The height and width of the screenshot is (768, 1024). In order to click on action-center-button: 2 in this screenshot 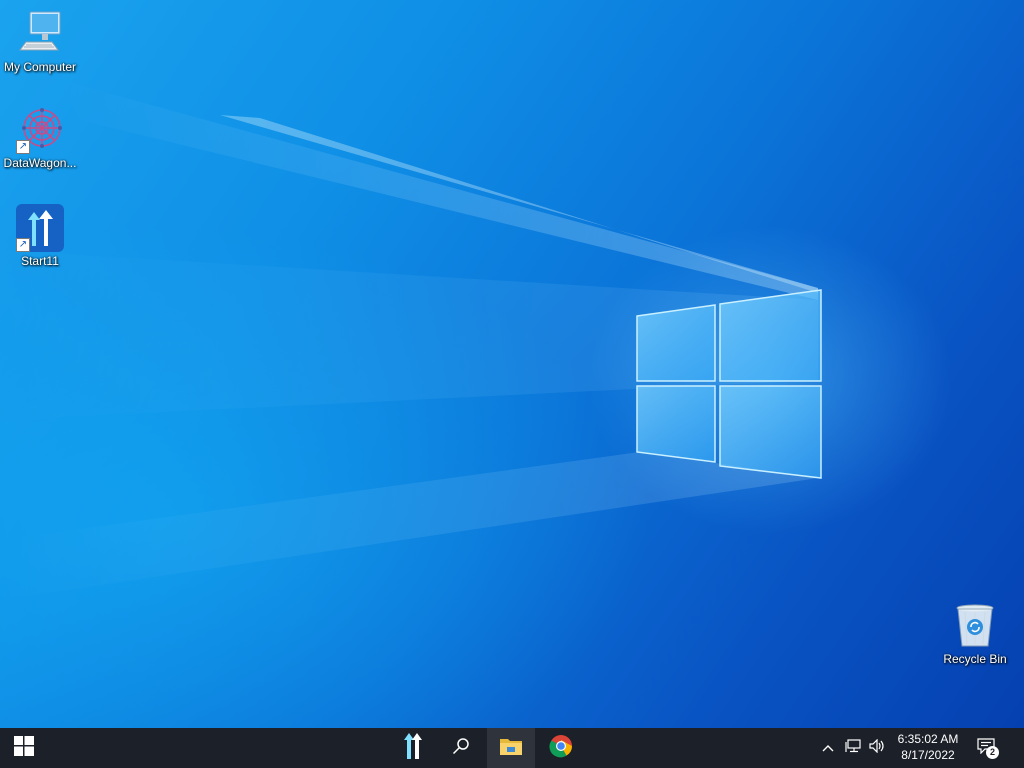, I will do `click(987, 748)`.